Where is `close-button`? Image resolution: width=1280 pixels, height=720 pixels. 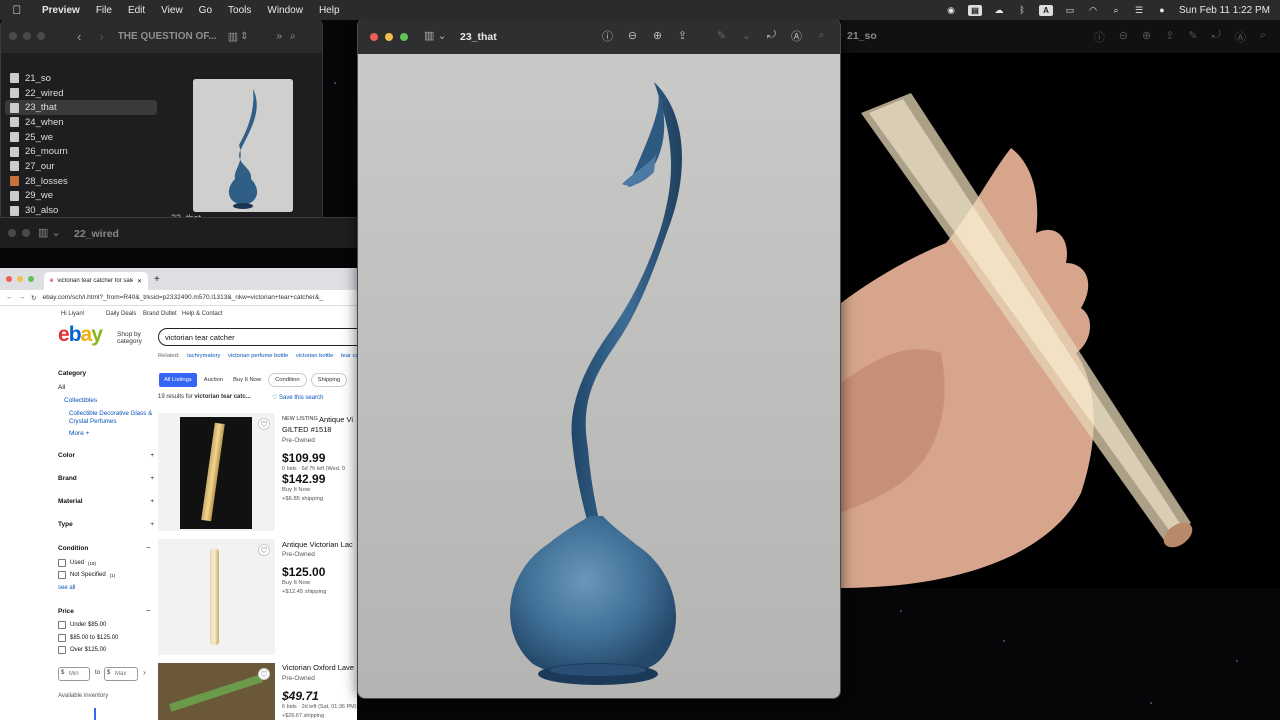
close-button is located at coordinates (13, 36).